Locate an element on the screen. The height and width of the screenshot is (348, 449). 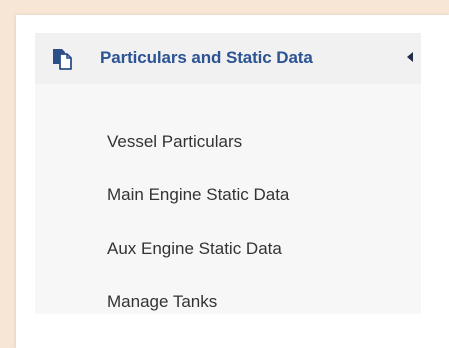
sidebar-item-aux-engine-static-data: Aux Engine Static Data is located at coordinates (194, 249).